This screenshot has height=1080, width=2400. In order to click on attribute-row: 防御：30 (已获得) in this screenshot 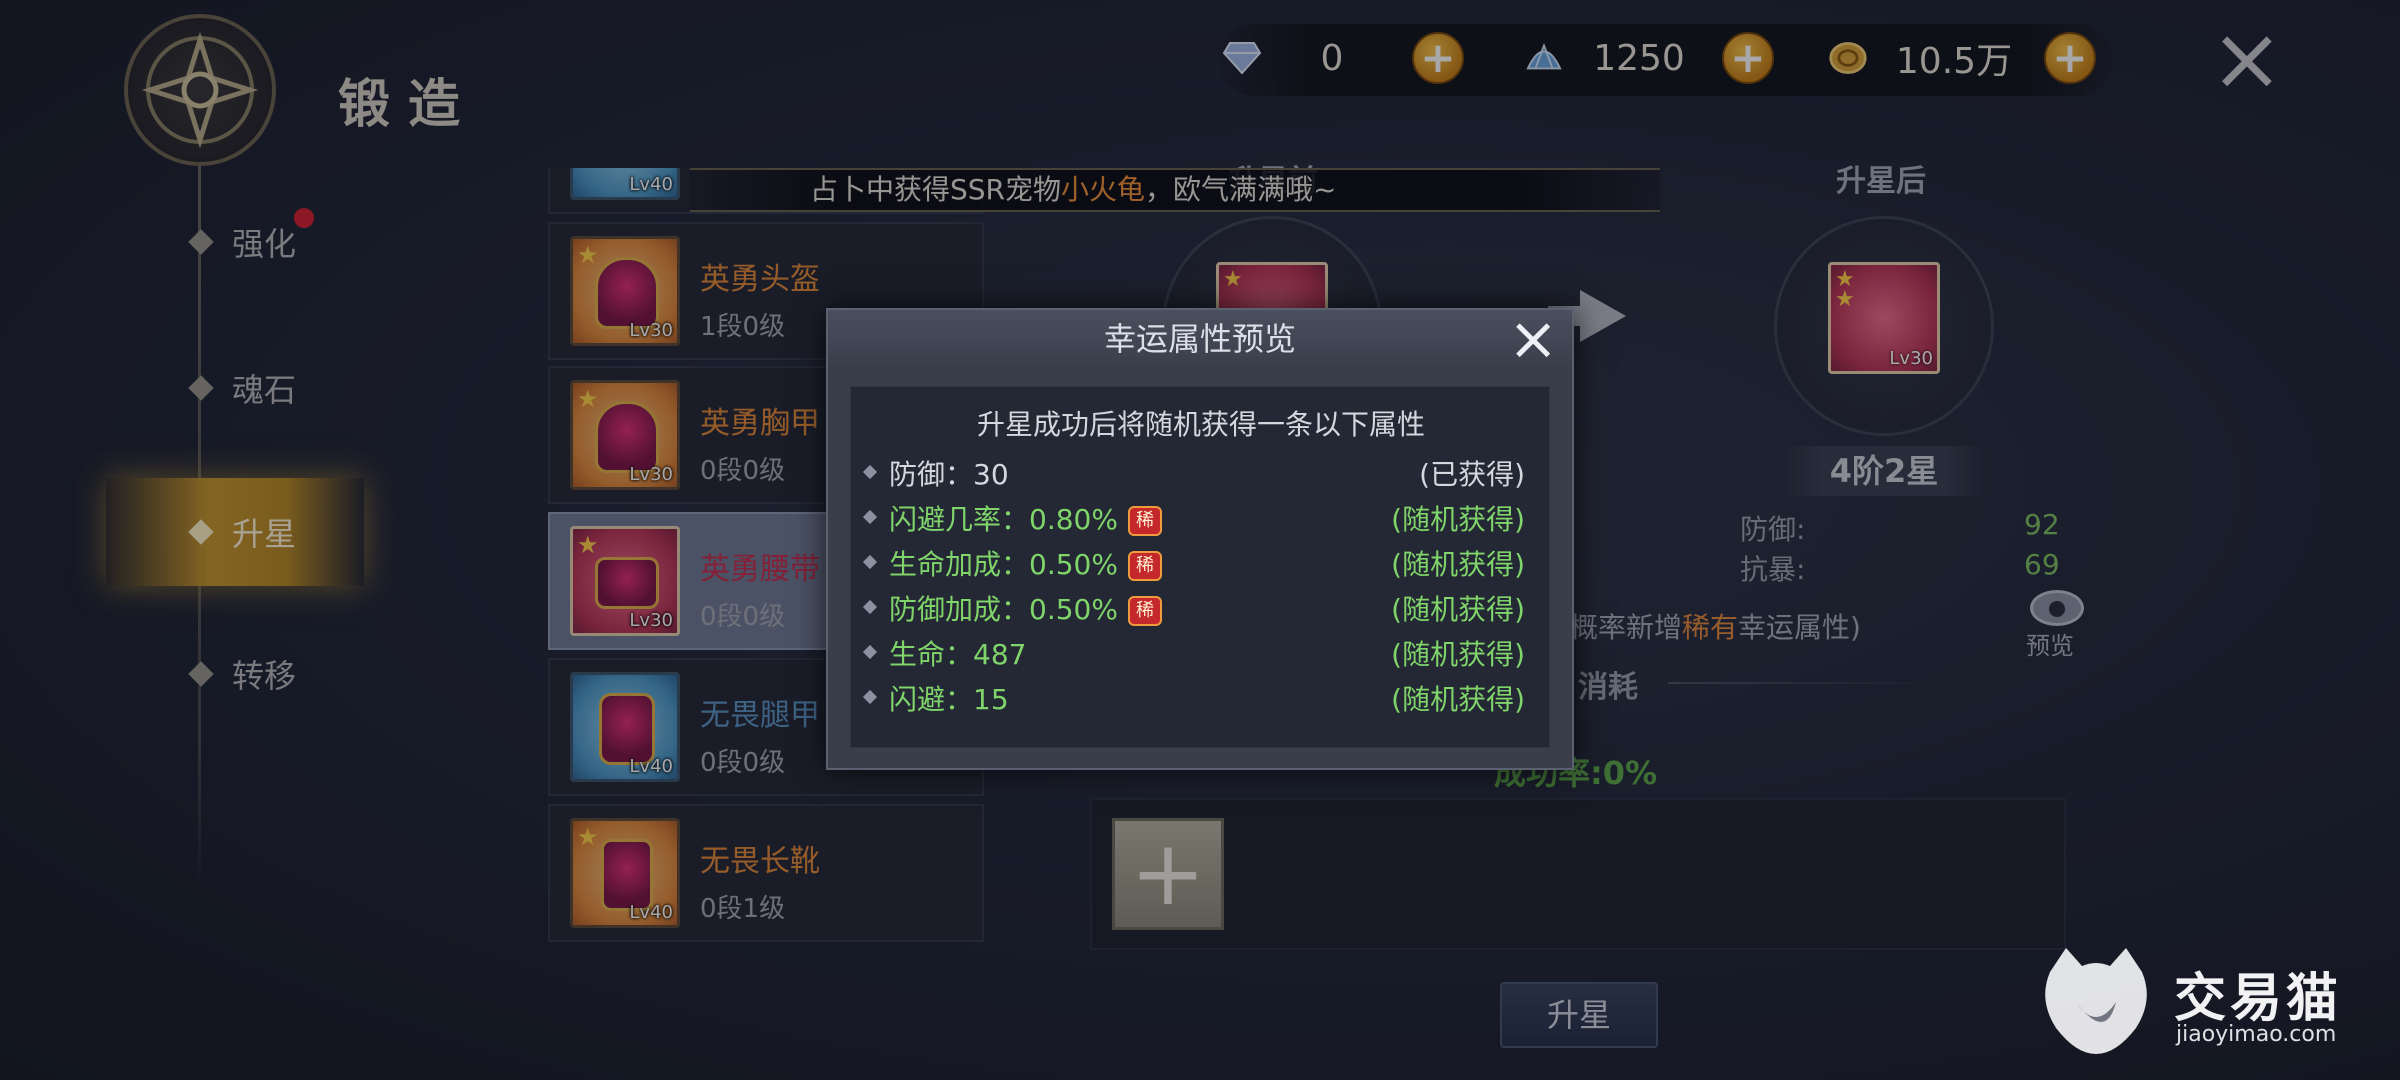, I will do `click(1201, 473)`.